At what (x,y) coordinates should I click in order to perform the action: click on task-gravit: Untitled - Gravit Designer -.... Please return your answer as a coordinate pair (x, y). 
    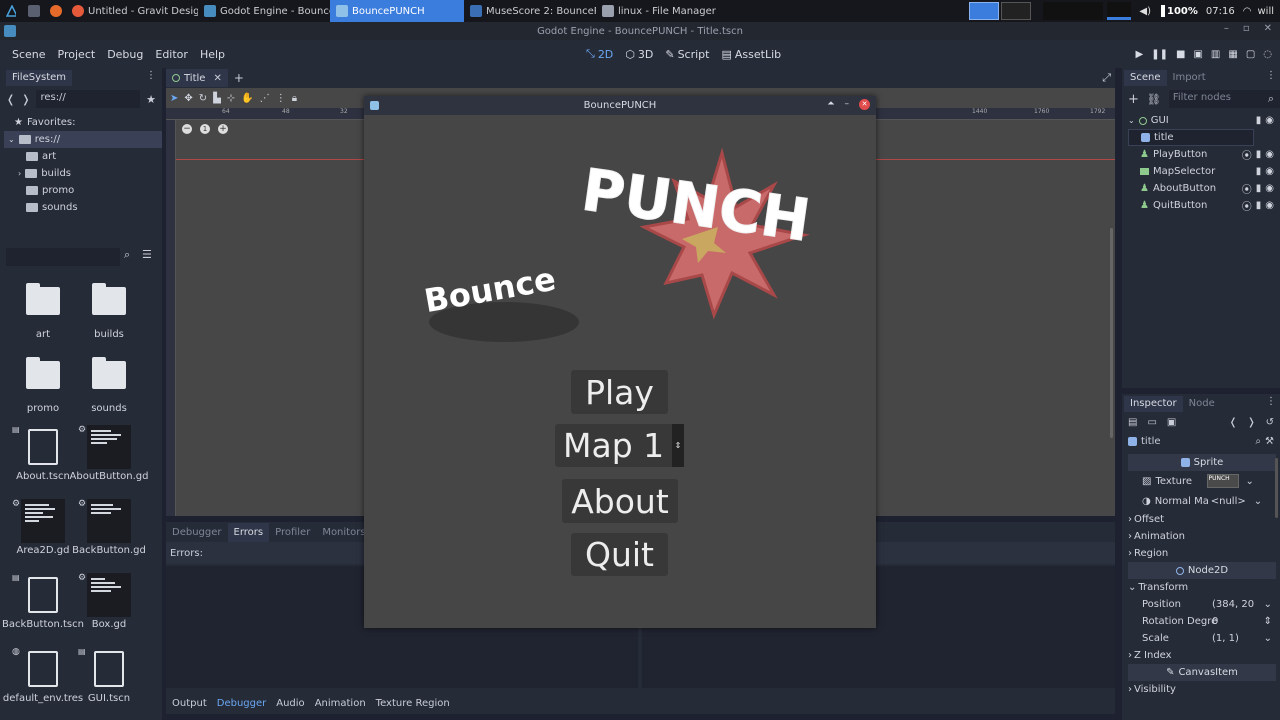
    Looking at the image, I should click on (132, 11).